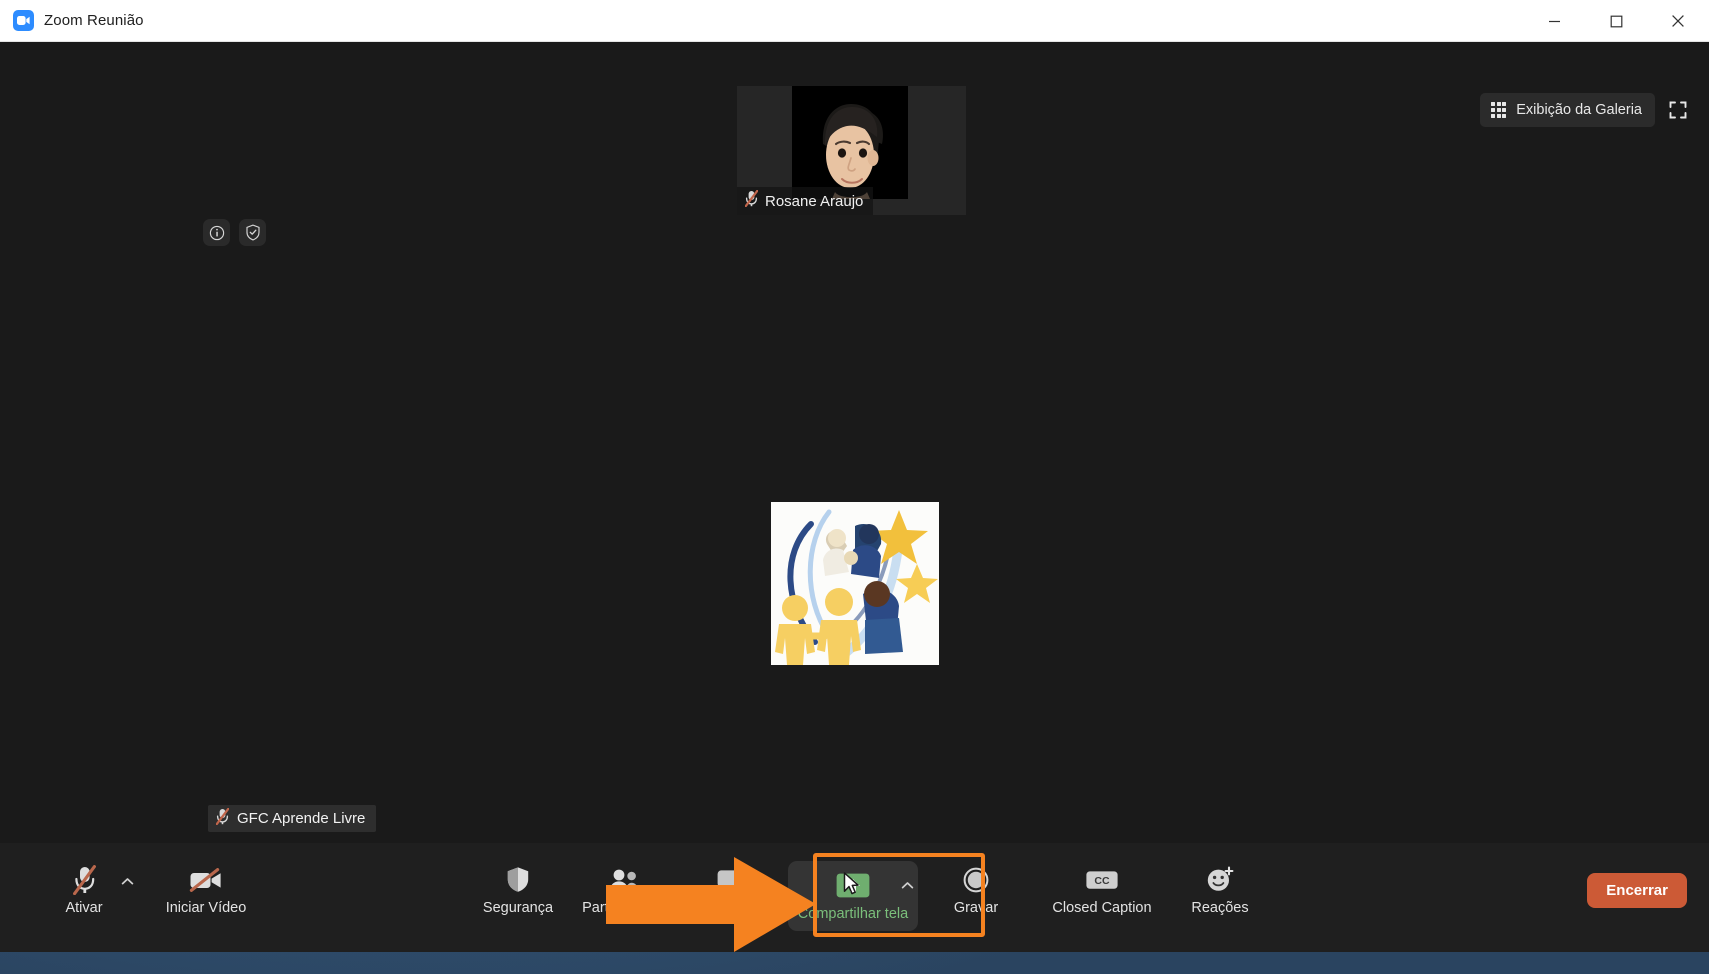 Image resolution: width=1709 pixels, height=974 pixels. I want to click on closed-caption-icon: CC, so click(1102, 879).